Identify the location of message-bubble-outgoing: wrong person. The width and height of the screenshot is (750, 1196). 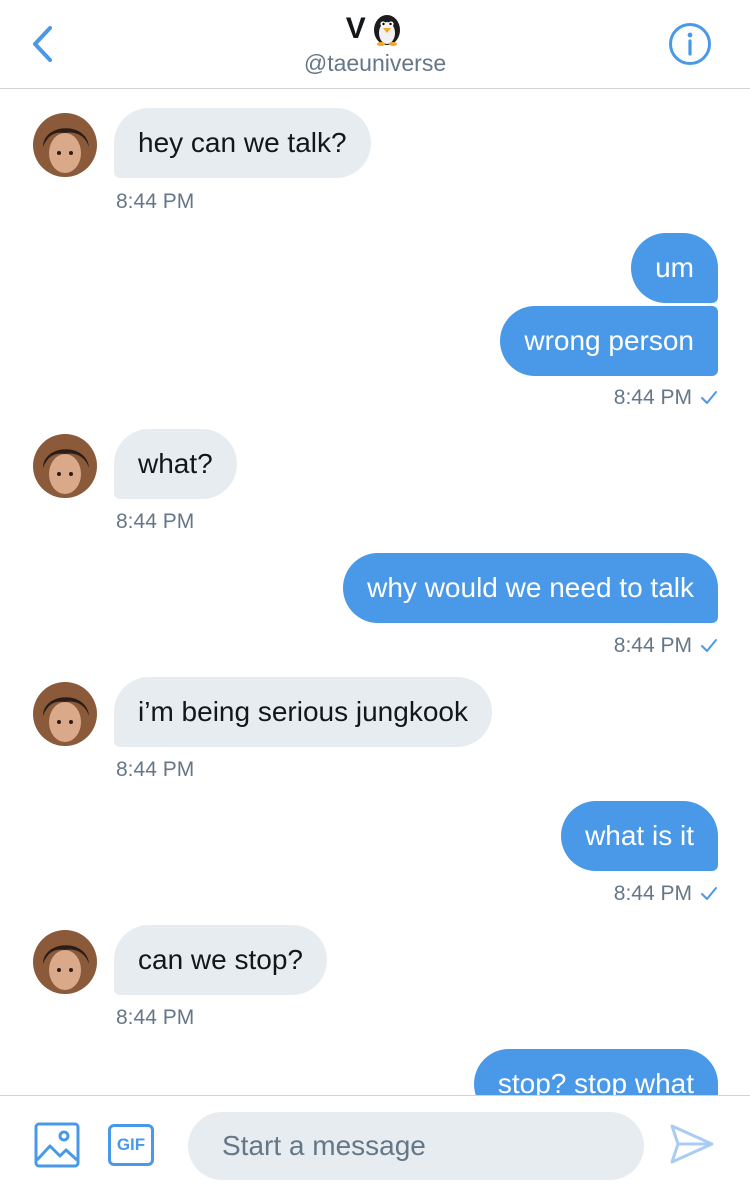
(609, 341).